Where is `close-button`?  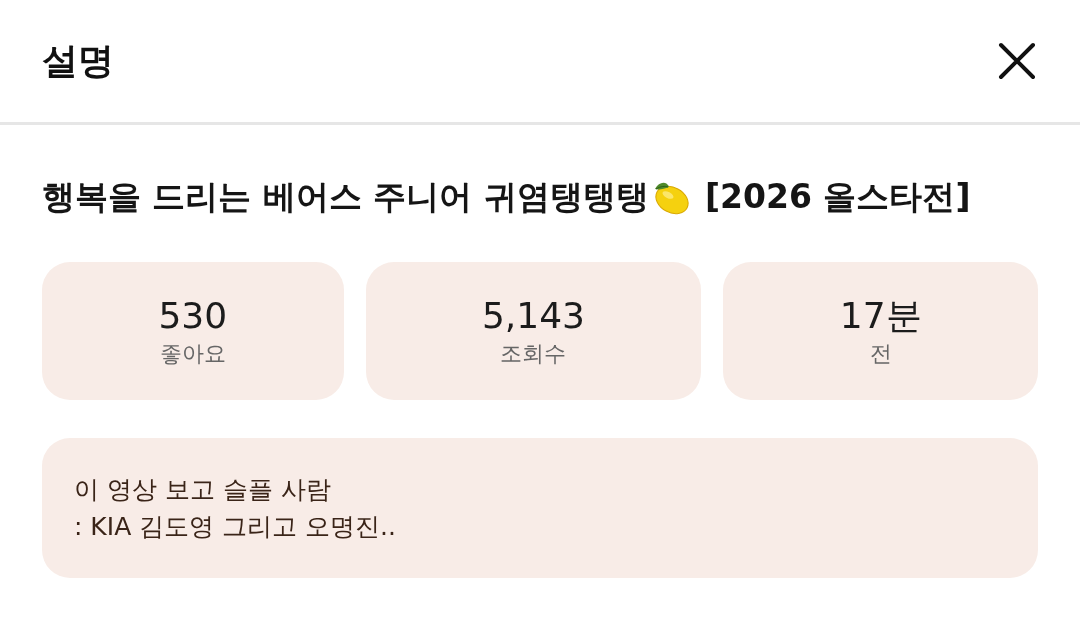
close-button is located at coordinates (1017, 61).